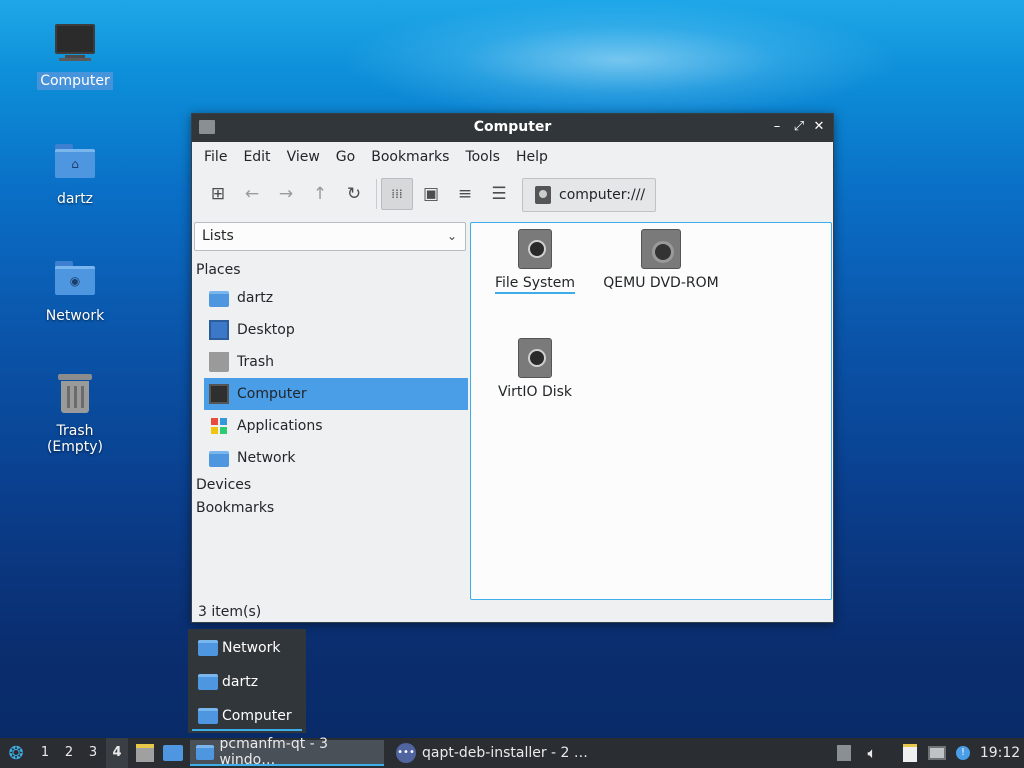 Image resolution: width=1024 pixels, height=768 pixels. I want to click on path-bar: computer:///, so click(589, 195).